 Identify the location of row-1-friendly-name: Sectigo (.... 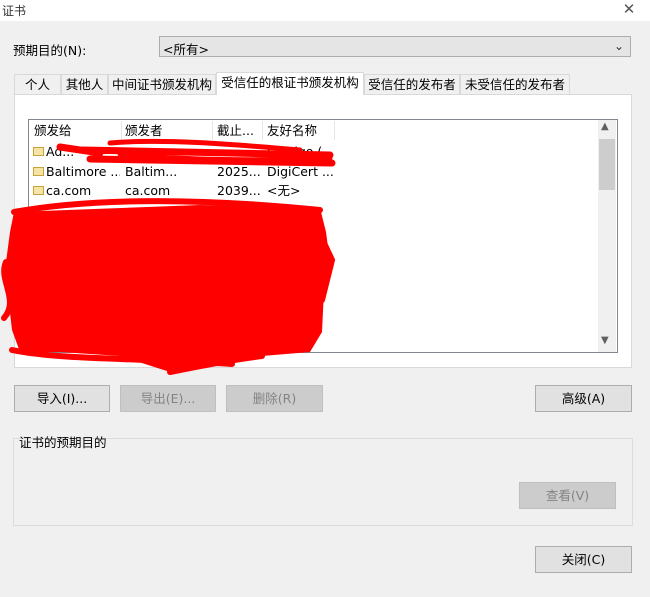
(300, 151).